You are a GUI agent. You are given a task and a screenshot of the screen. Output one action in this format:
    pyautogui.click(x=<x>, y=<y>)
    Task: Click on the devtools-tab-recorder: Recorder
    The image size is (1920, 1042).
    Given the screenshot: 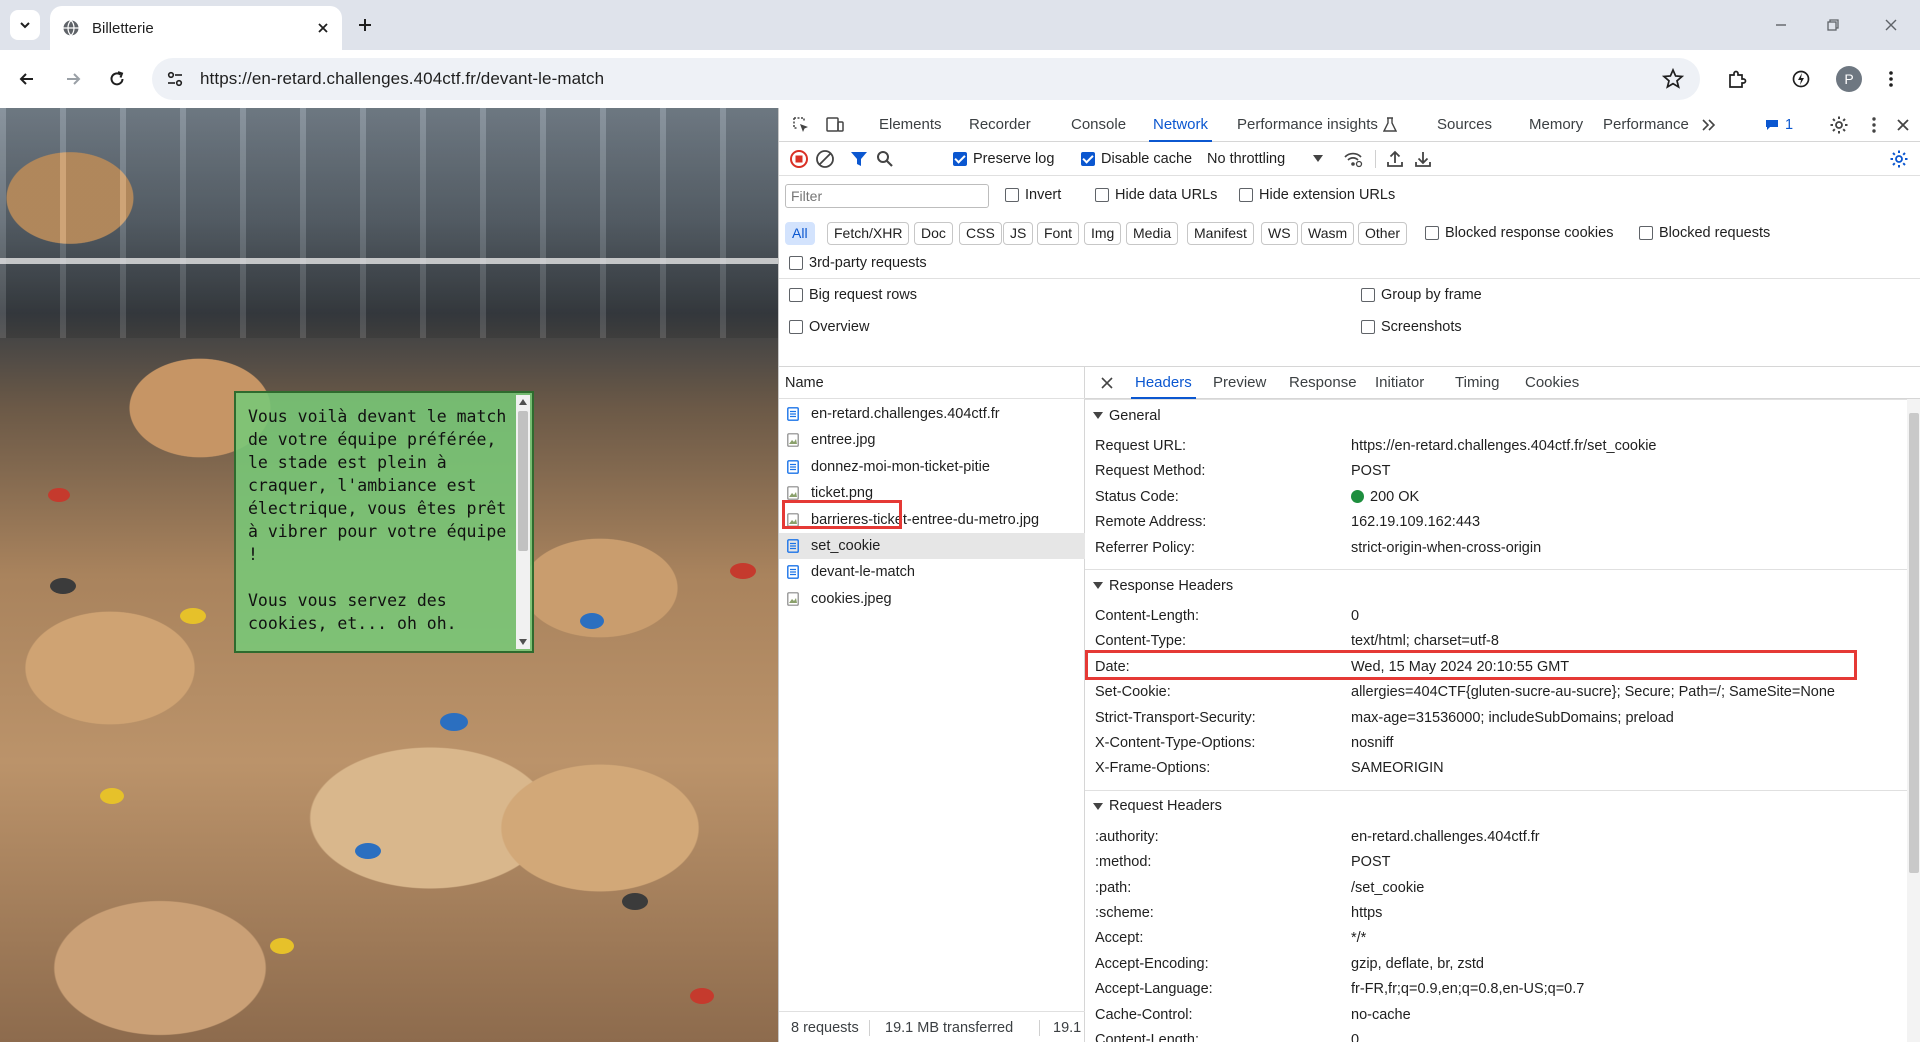 What is the action you would take?
    pyautogui.click(x=1000, y=125)
    